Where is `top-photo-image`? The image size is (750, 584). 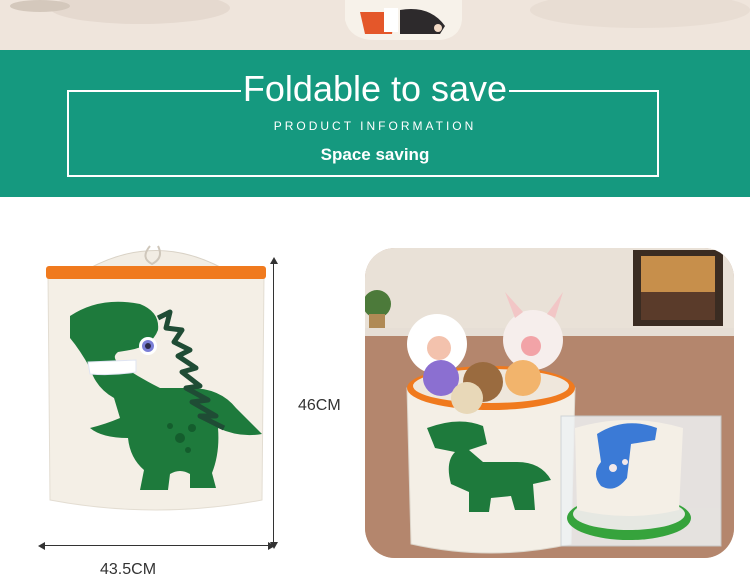
top-photo-image is located at coordinates (375, 25).